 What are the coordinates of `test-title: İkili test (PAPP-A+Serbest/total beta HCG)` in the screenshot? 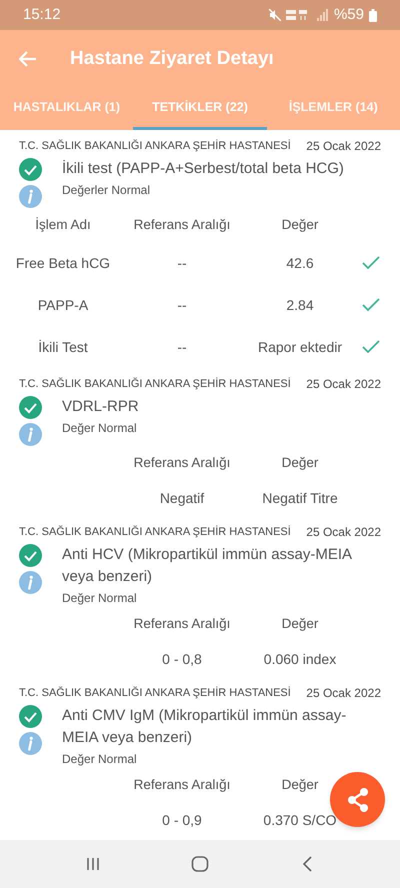 It's located at (203, 169).